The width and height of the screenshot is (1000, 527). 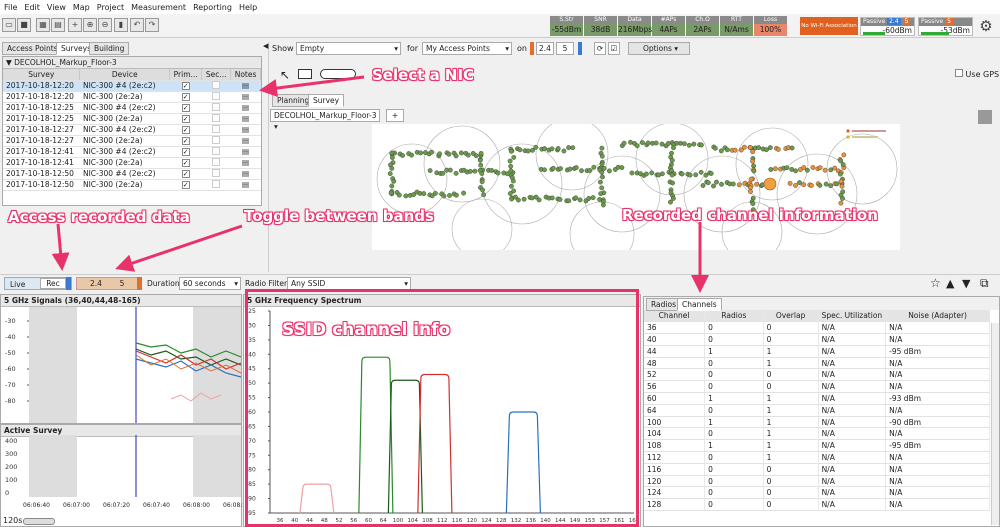 I want to click on channels-scrollbar, so click(x=995, y=424).